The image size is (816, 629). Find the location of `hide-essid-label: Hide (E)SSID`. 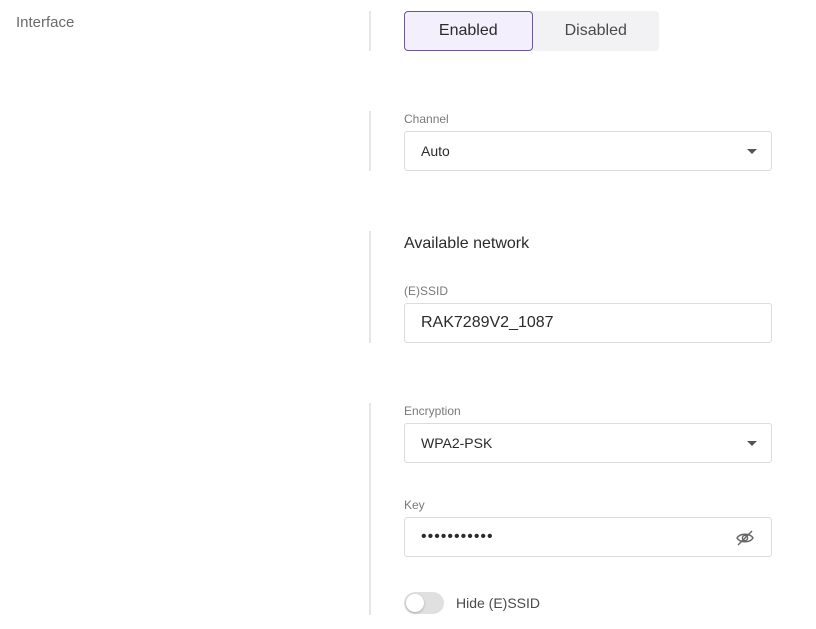

hide-essid-label: Hide (E)SSID is located at coordinates (498, 603).